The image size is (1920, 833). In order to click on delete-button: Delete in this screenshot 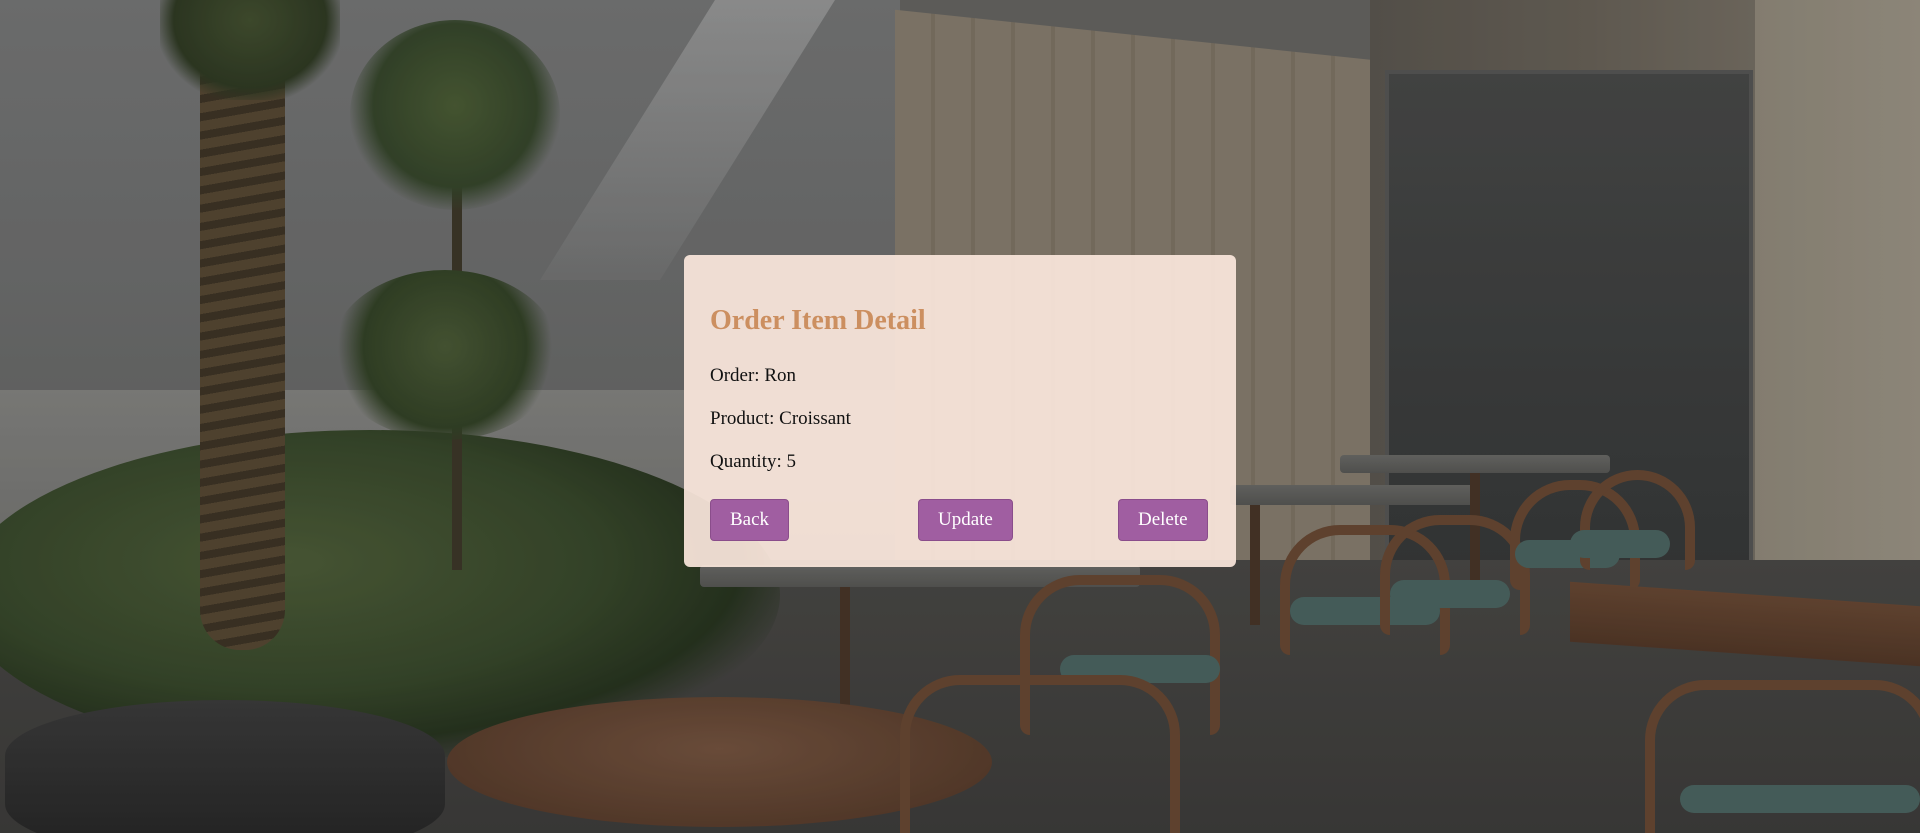, I will do `click(1163, 520)`.